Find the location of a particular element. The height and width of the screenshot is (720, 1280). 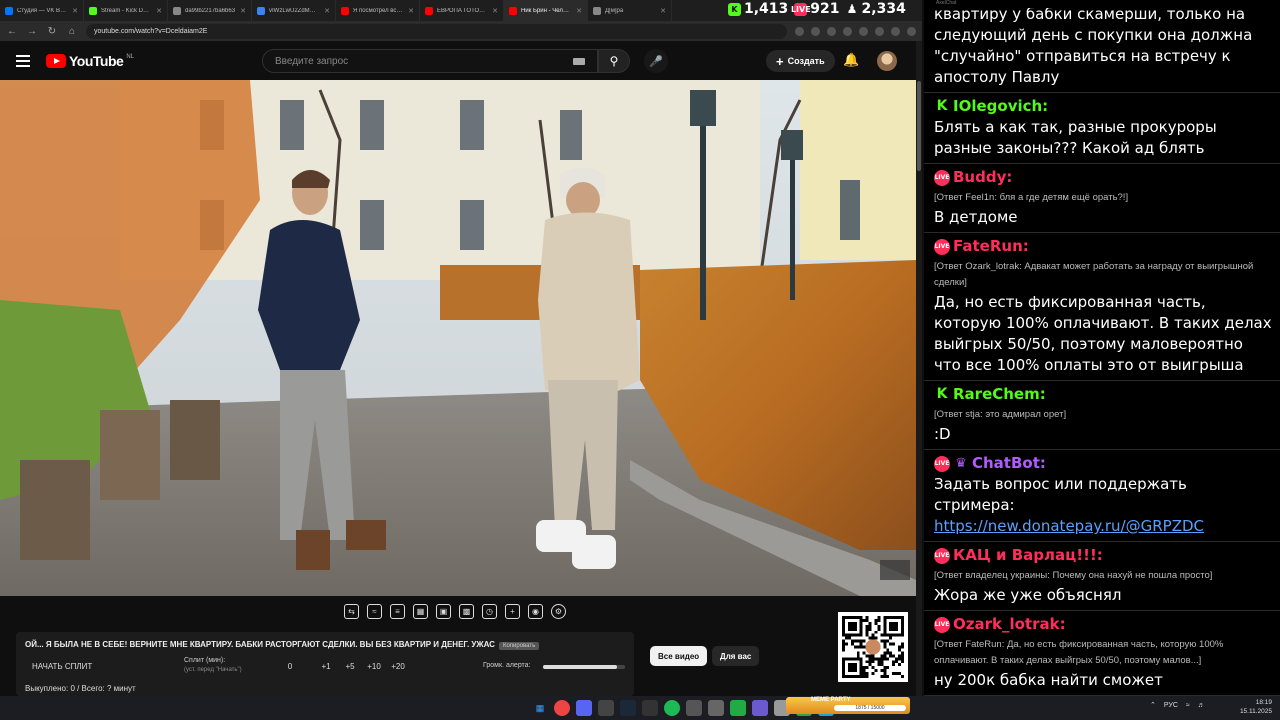

picture-icon: ▣ is located at coordinates (443, 611).